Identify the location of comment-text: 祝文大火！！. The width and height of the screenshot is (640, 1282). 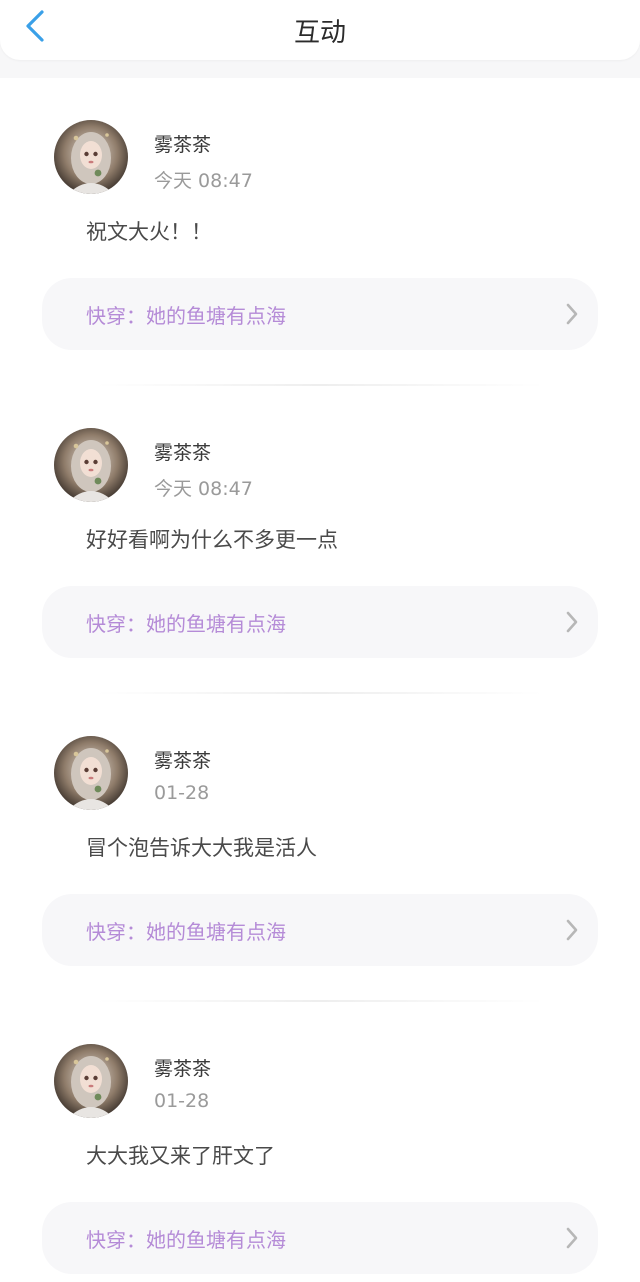
(149, 232).